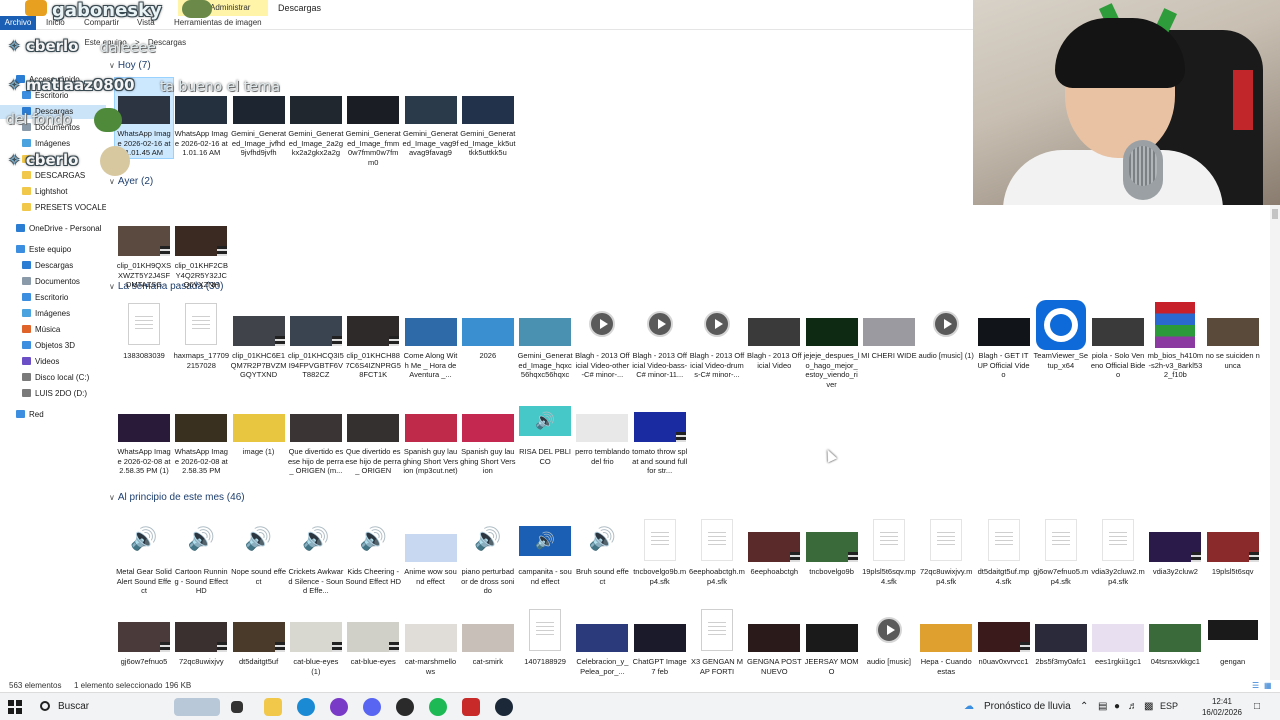 This screenshot has width=1280, height=720. What do you see at coordinates (1268, 686) in the screenshot?
I see `large-icons-view-icon: ▦` at bounding box center [1268, 686].